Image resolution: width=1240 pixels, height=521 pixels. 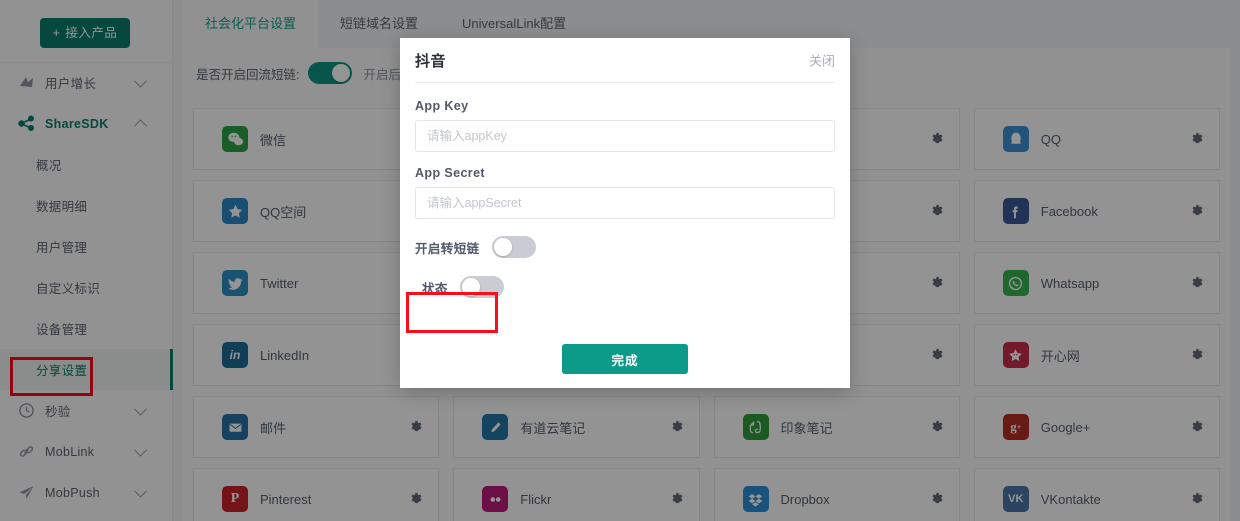 What do you see at coordinates (625, 247) in the screenshot?
I see `shorten-link-row: 开启转短链` at bounding box center [625, 247].